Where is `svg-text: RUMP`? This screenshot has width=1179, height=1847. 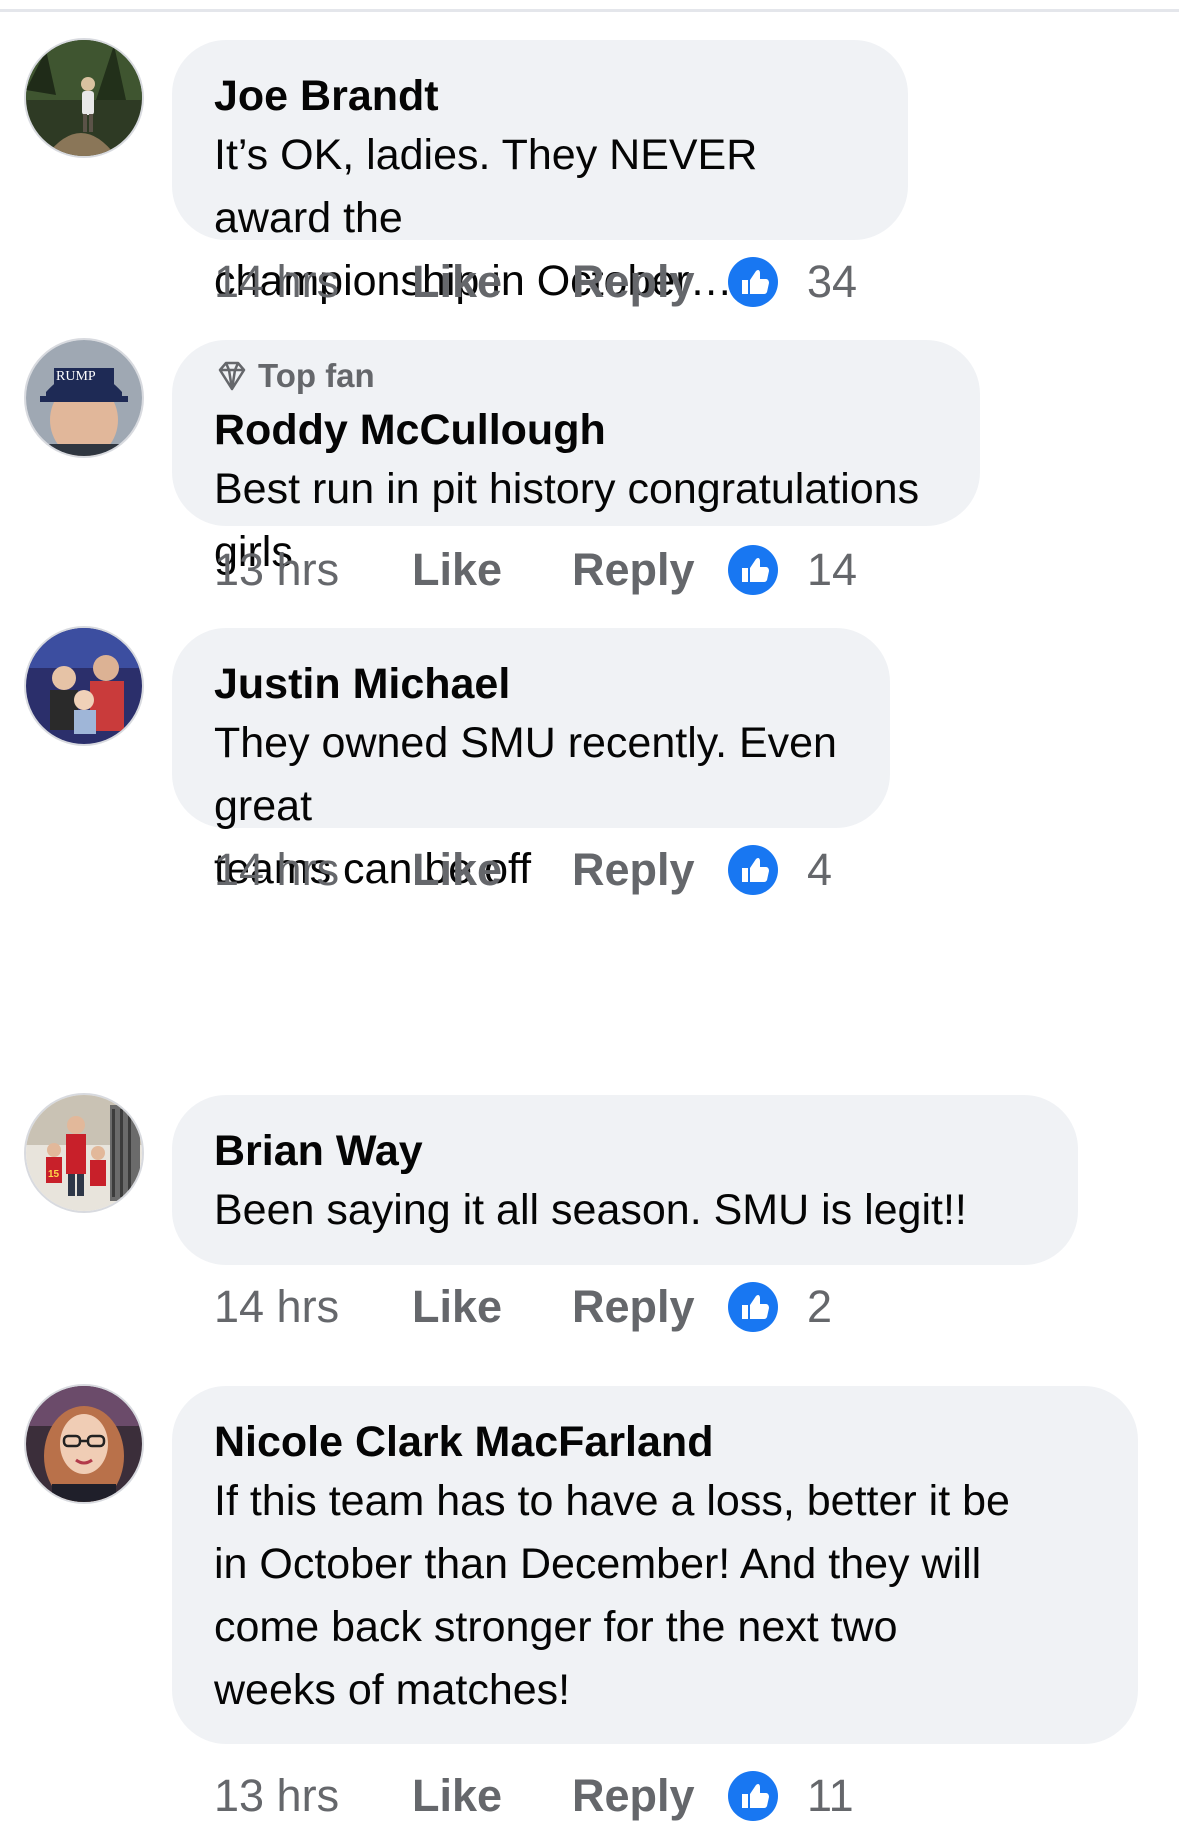
svg-text: RUMP is located at coordinates (76, 376).